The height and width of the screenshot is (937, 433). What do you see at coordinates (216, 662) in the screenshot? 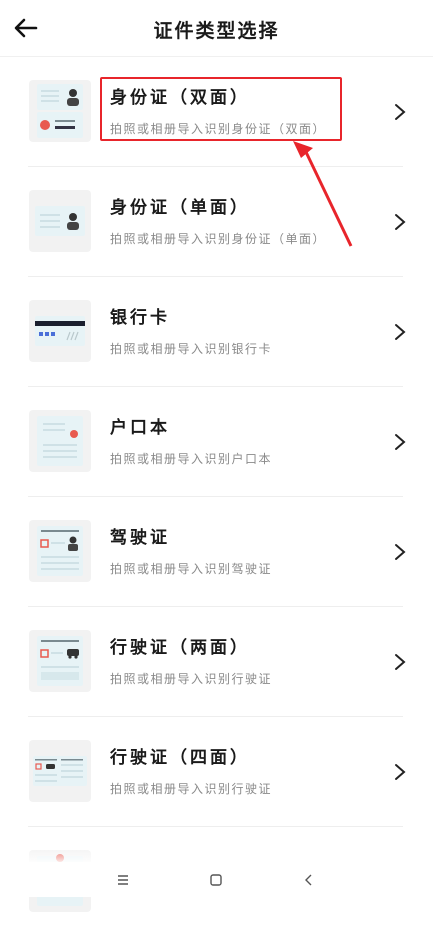
I see `list-item-vehicle-license-two: 行驶证（两面） 拍照或相册导入识别行驶证` at bounding box center [216, 662].